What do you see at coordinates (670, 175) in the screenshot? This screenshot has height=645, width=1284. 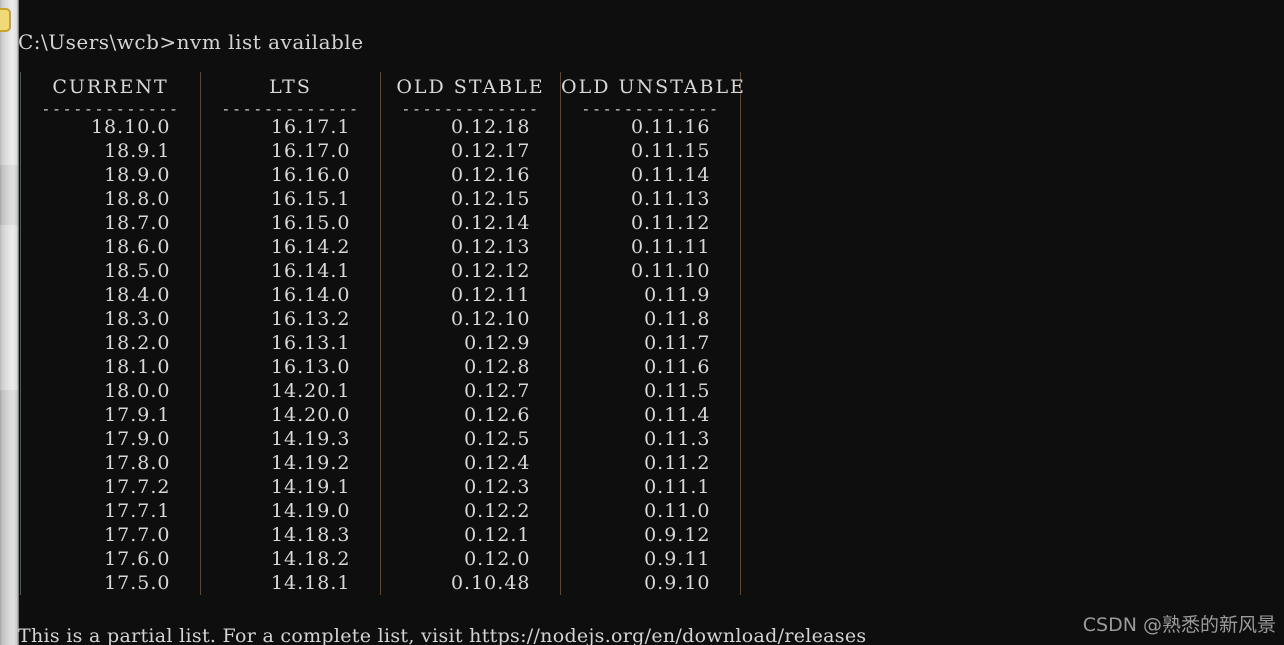 I see `version-value: 0.11.14` at bounding box center [670, 175].